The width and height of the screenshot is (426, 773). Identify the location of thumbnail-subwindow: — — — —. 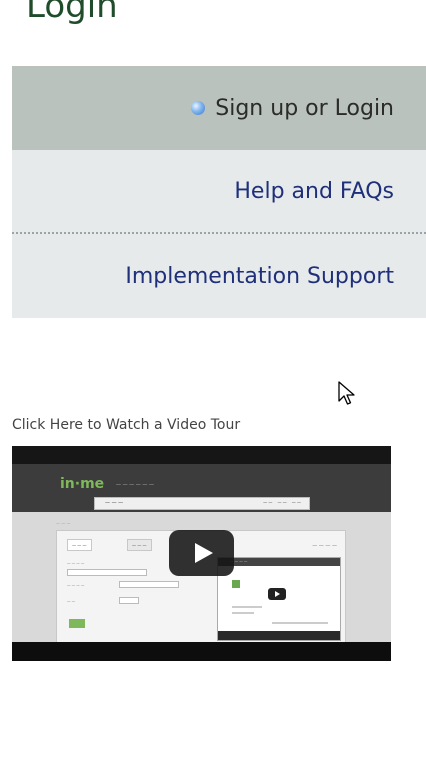
(279, 599).